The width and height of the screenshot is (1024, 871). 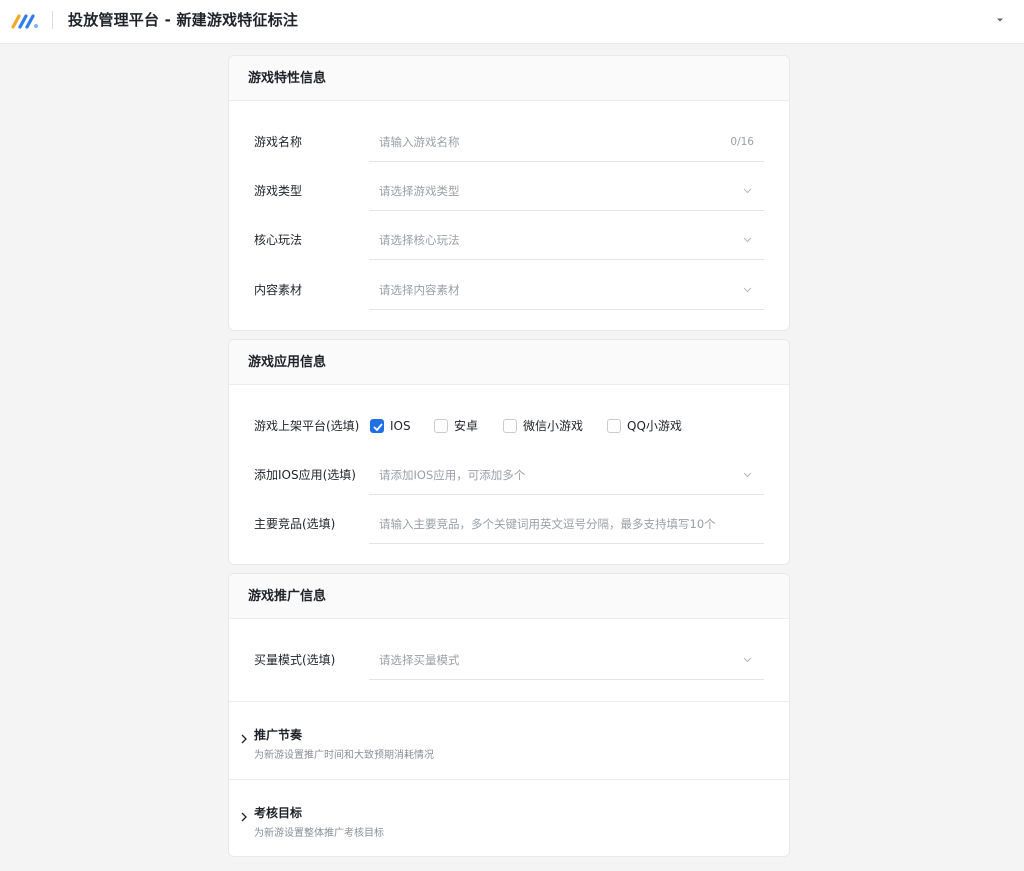 What do you see at coordinates (566, 660) in the screenshot?
I see `buy-mode-select: 请选择买量模式` at bounding box center [566, 660].